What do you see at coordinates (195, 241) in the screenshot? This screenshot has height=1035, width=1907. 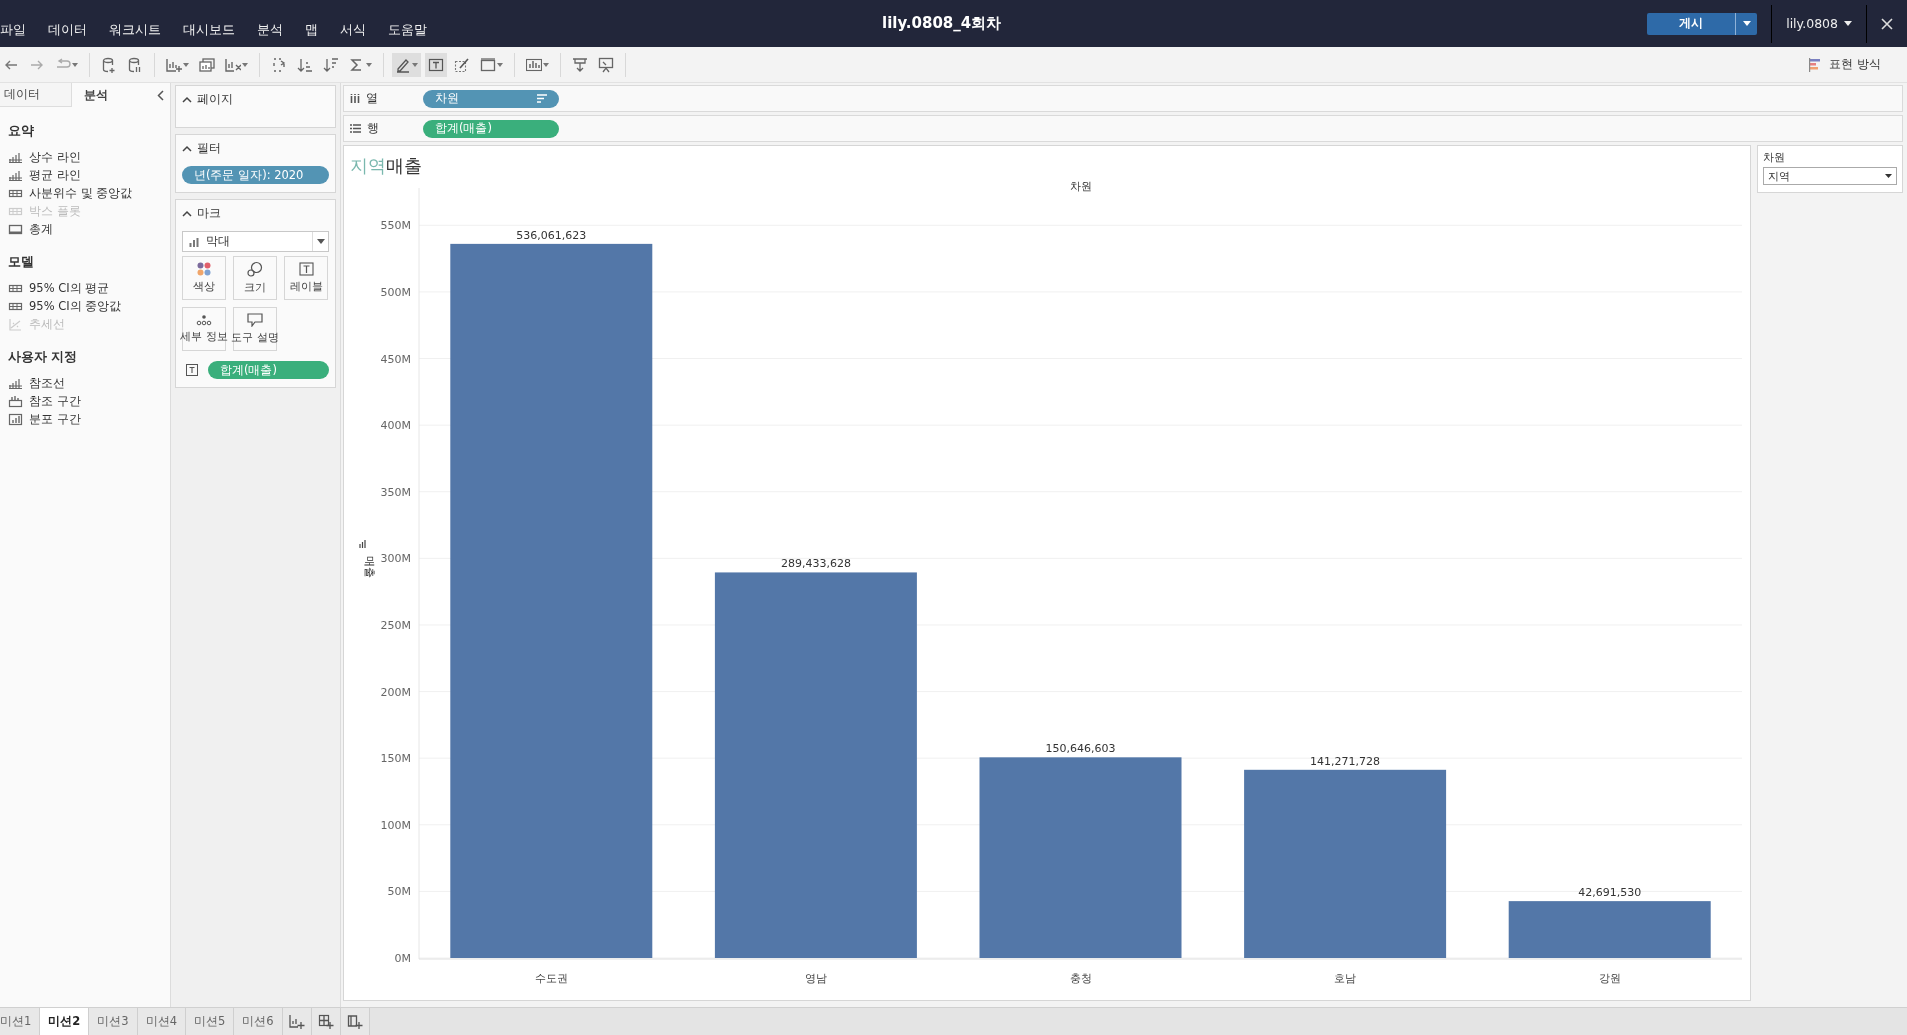 I see `bar-chart-icon` at bounding box center [195, 241].